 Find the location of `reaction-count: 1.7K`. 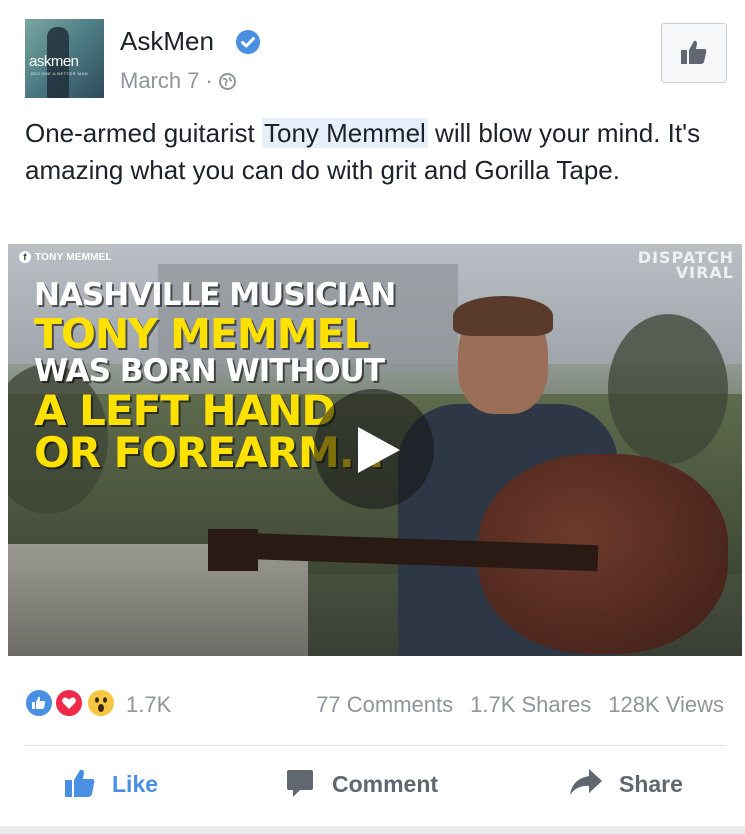

reaction-count: 1.7K is located at coordinates (148, 705).